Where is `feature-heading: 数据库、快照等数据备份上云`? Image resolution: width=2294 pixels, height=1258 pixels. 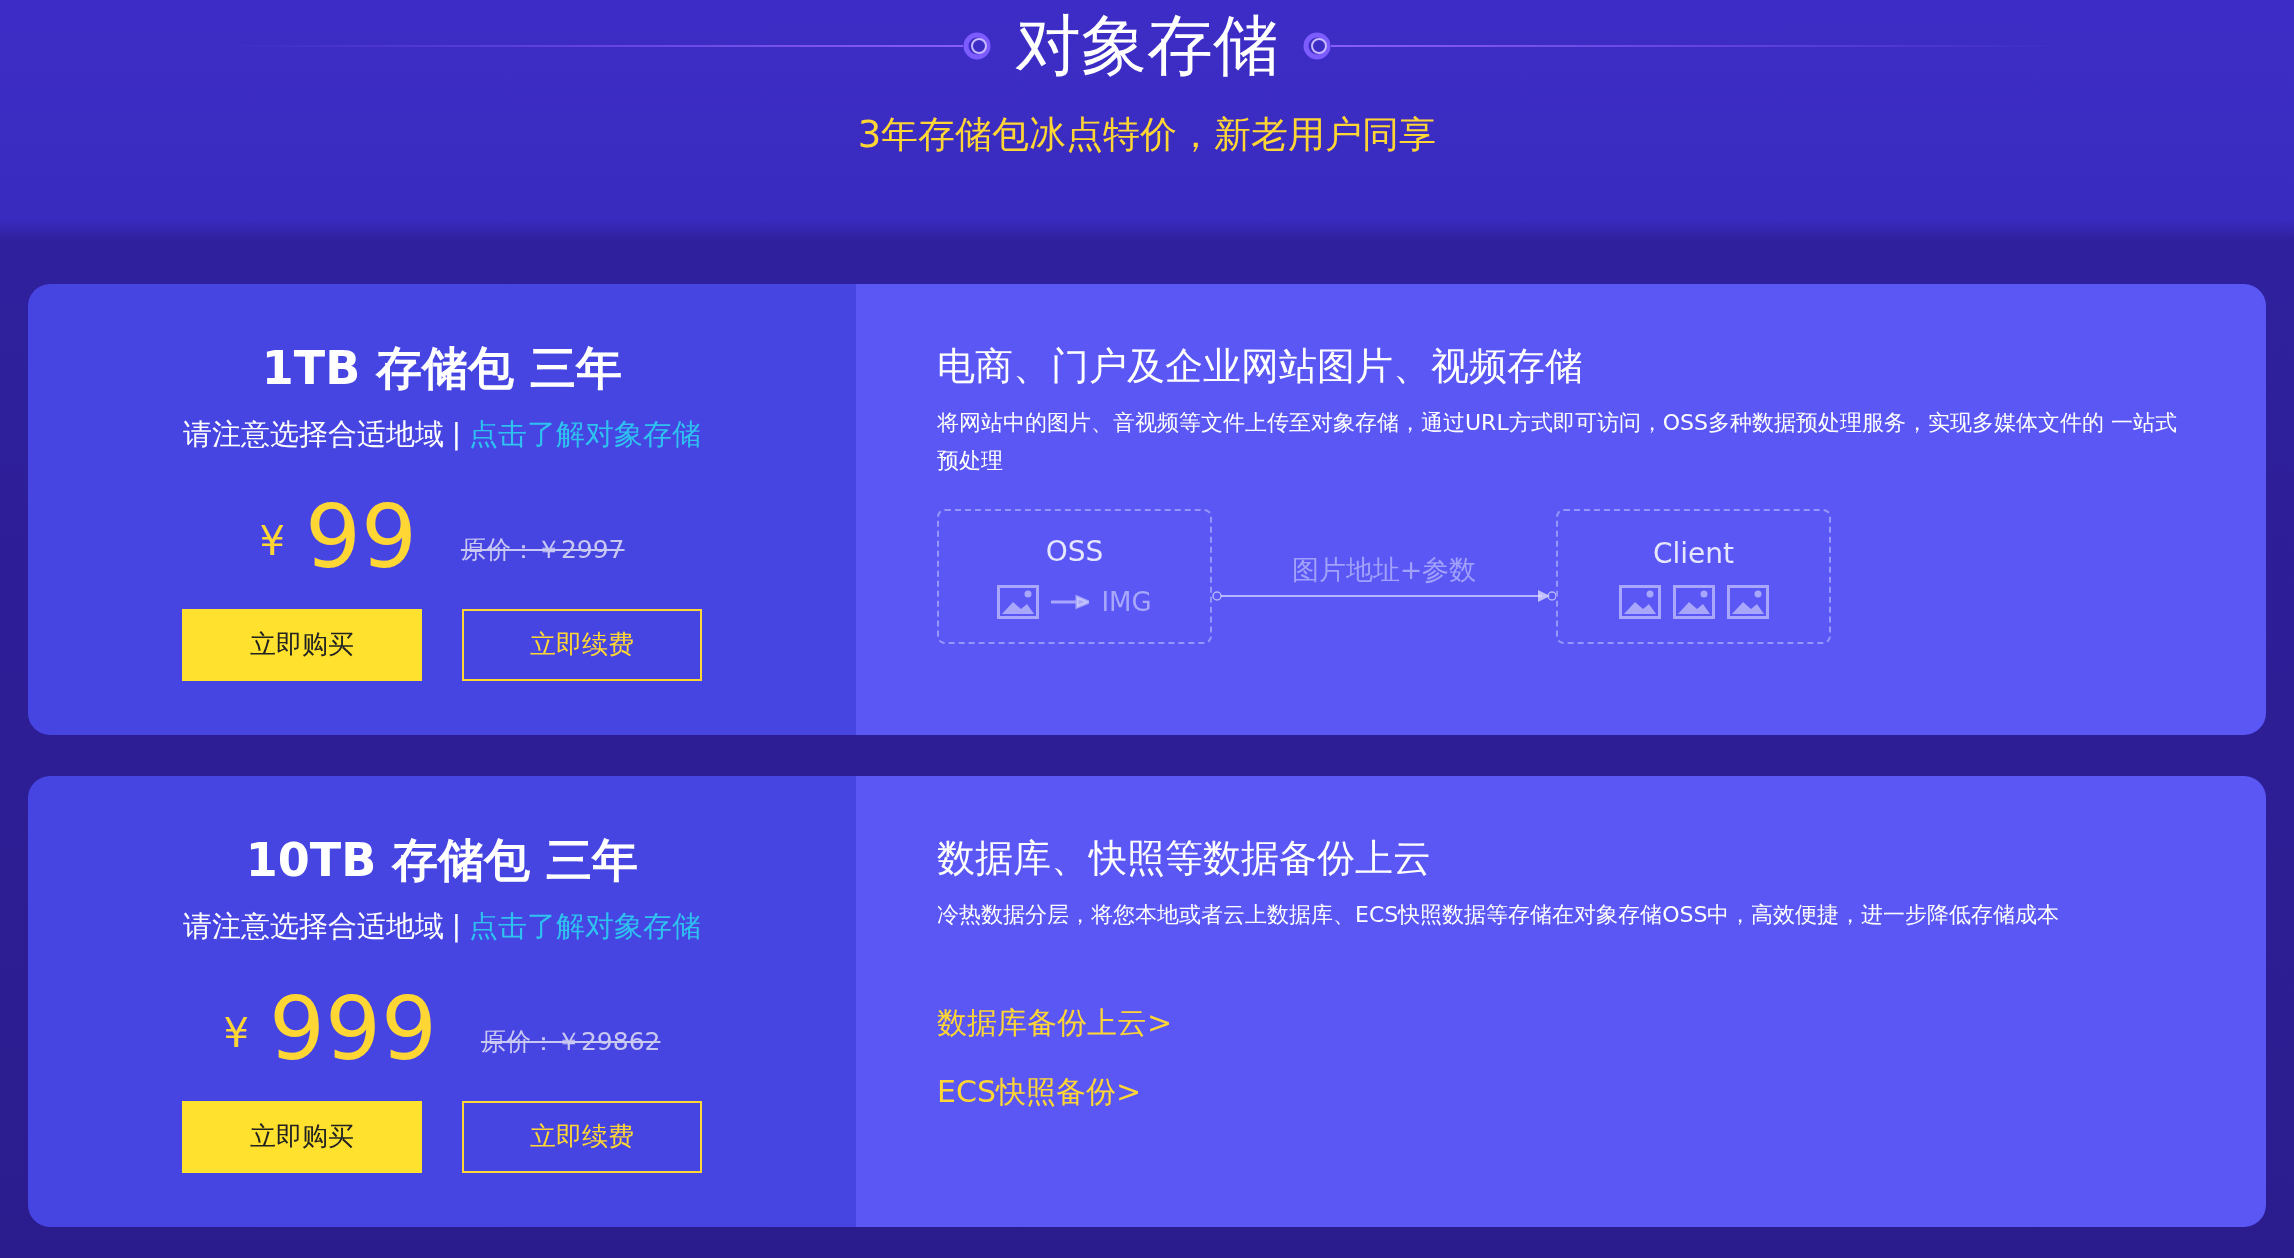
feature-heading: 数据库、快照等数据备份上云 is located at coordinates (1184, 859).